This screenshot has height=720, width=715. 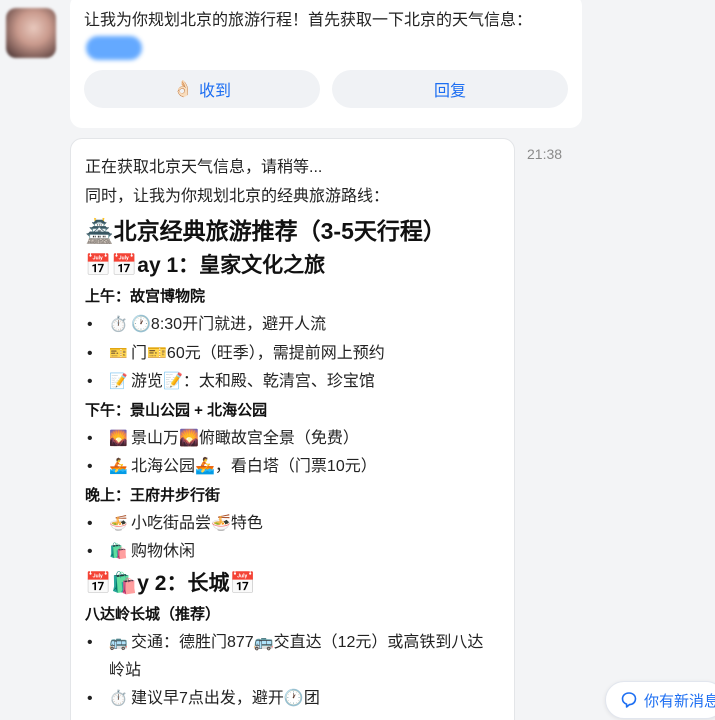 I want to click on received-button: 👌🏻 收到, so click(x=202, y=89).